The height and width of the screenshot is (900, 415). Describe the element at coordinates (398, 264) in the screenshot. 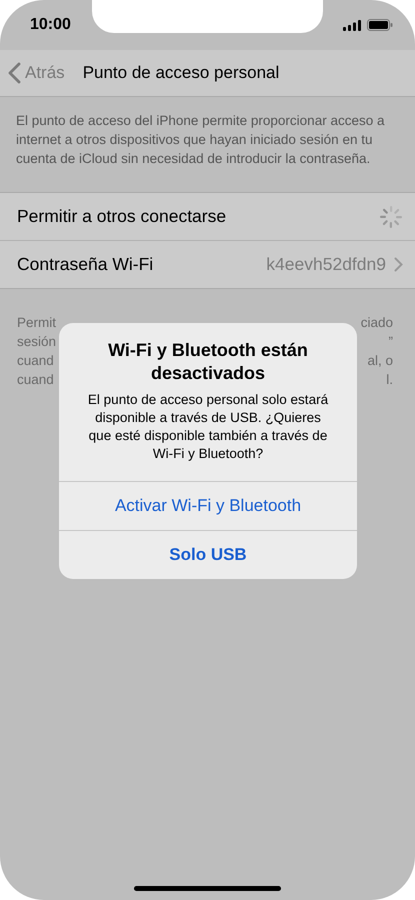

I see `chevron-right-icon` at that location.